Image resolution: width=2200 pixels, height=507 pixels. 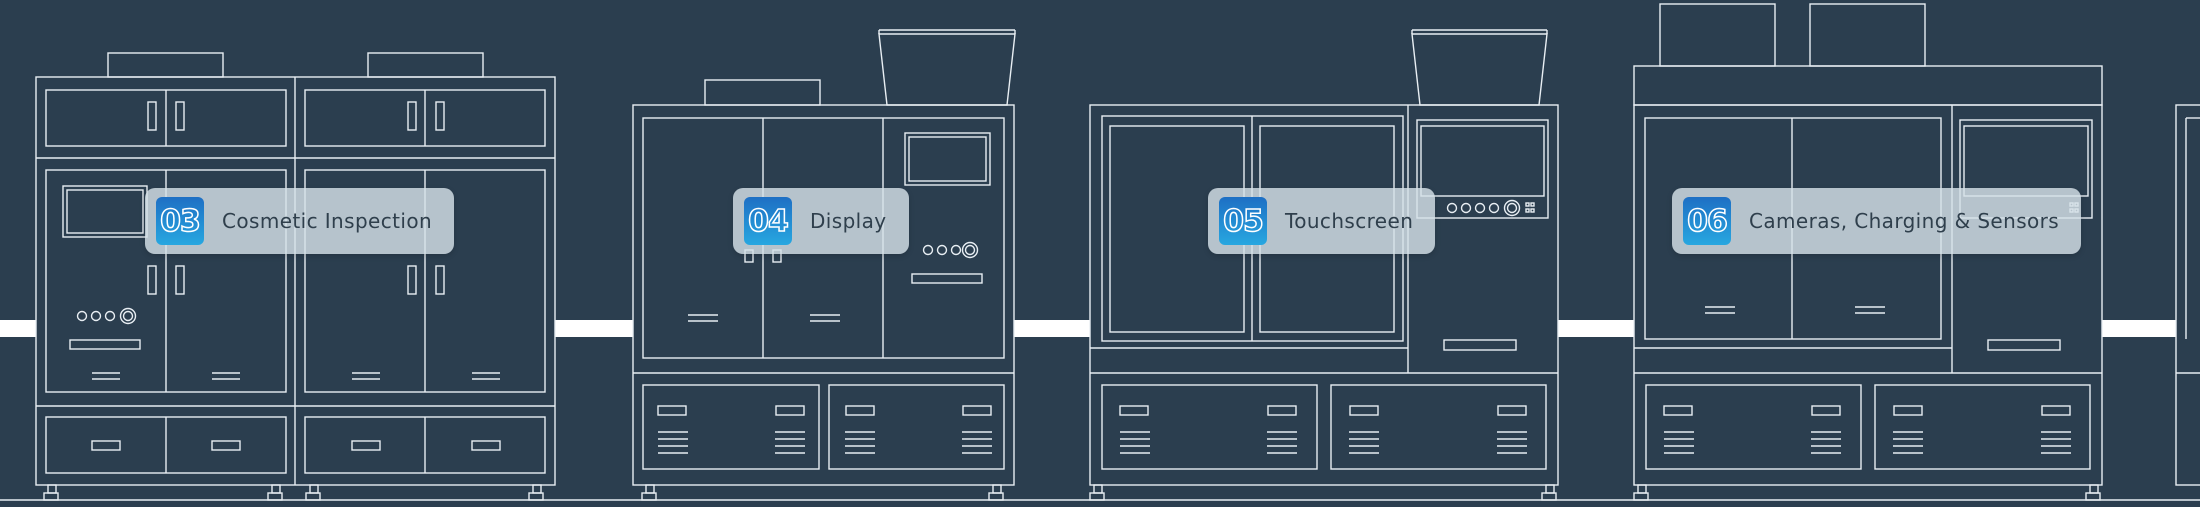 What do you see at coordinates (848, 221) in the screenshot?
I see `station-label: Display` at bounding box center [848, 221].